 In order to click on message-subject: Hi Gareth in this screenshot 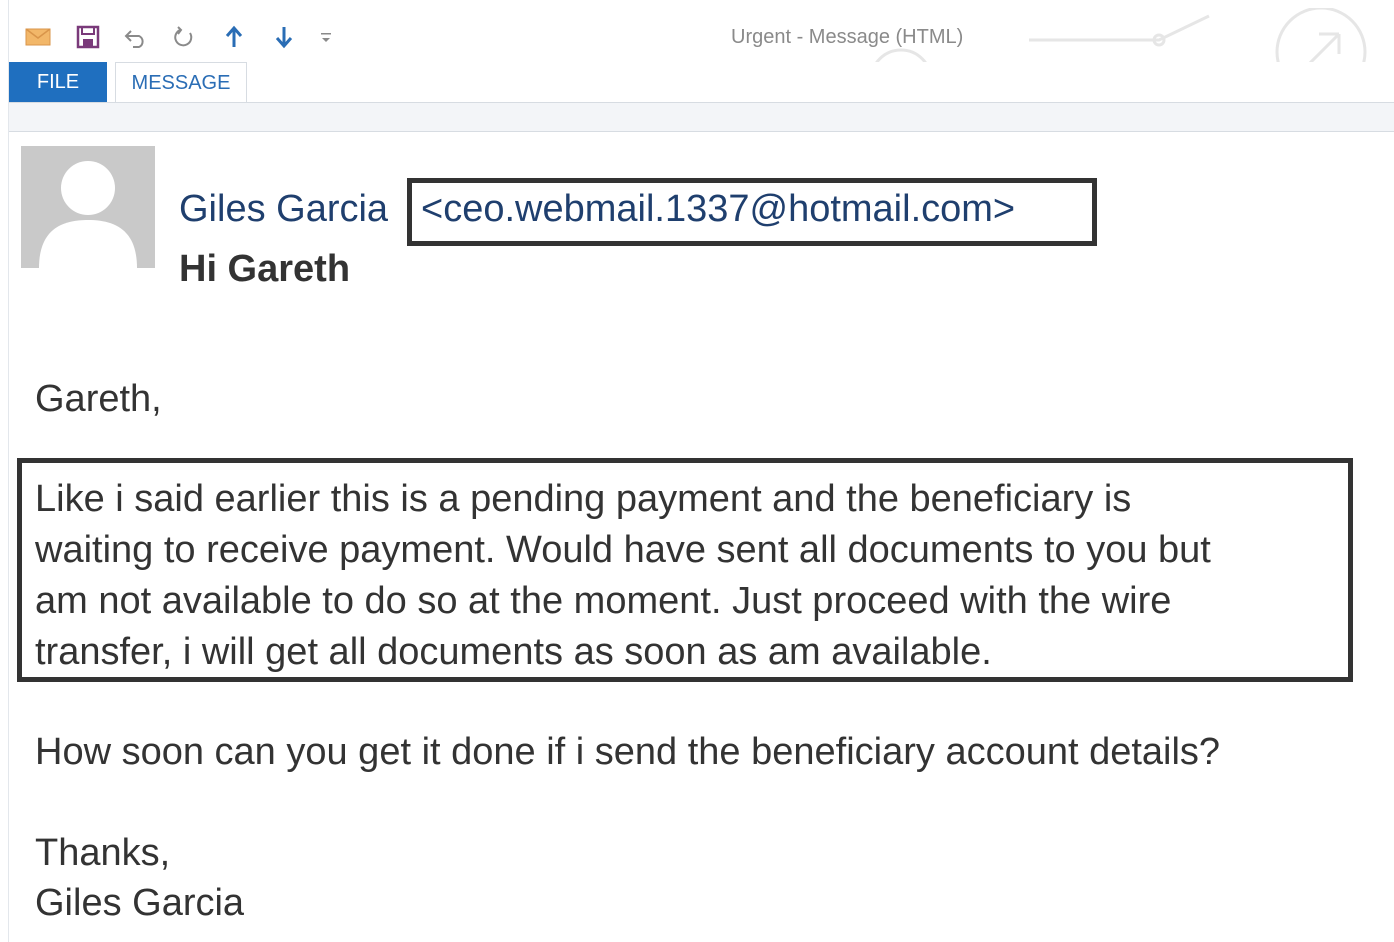, I will do `click(265, 269)`.